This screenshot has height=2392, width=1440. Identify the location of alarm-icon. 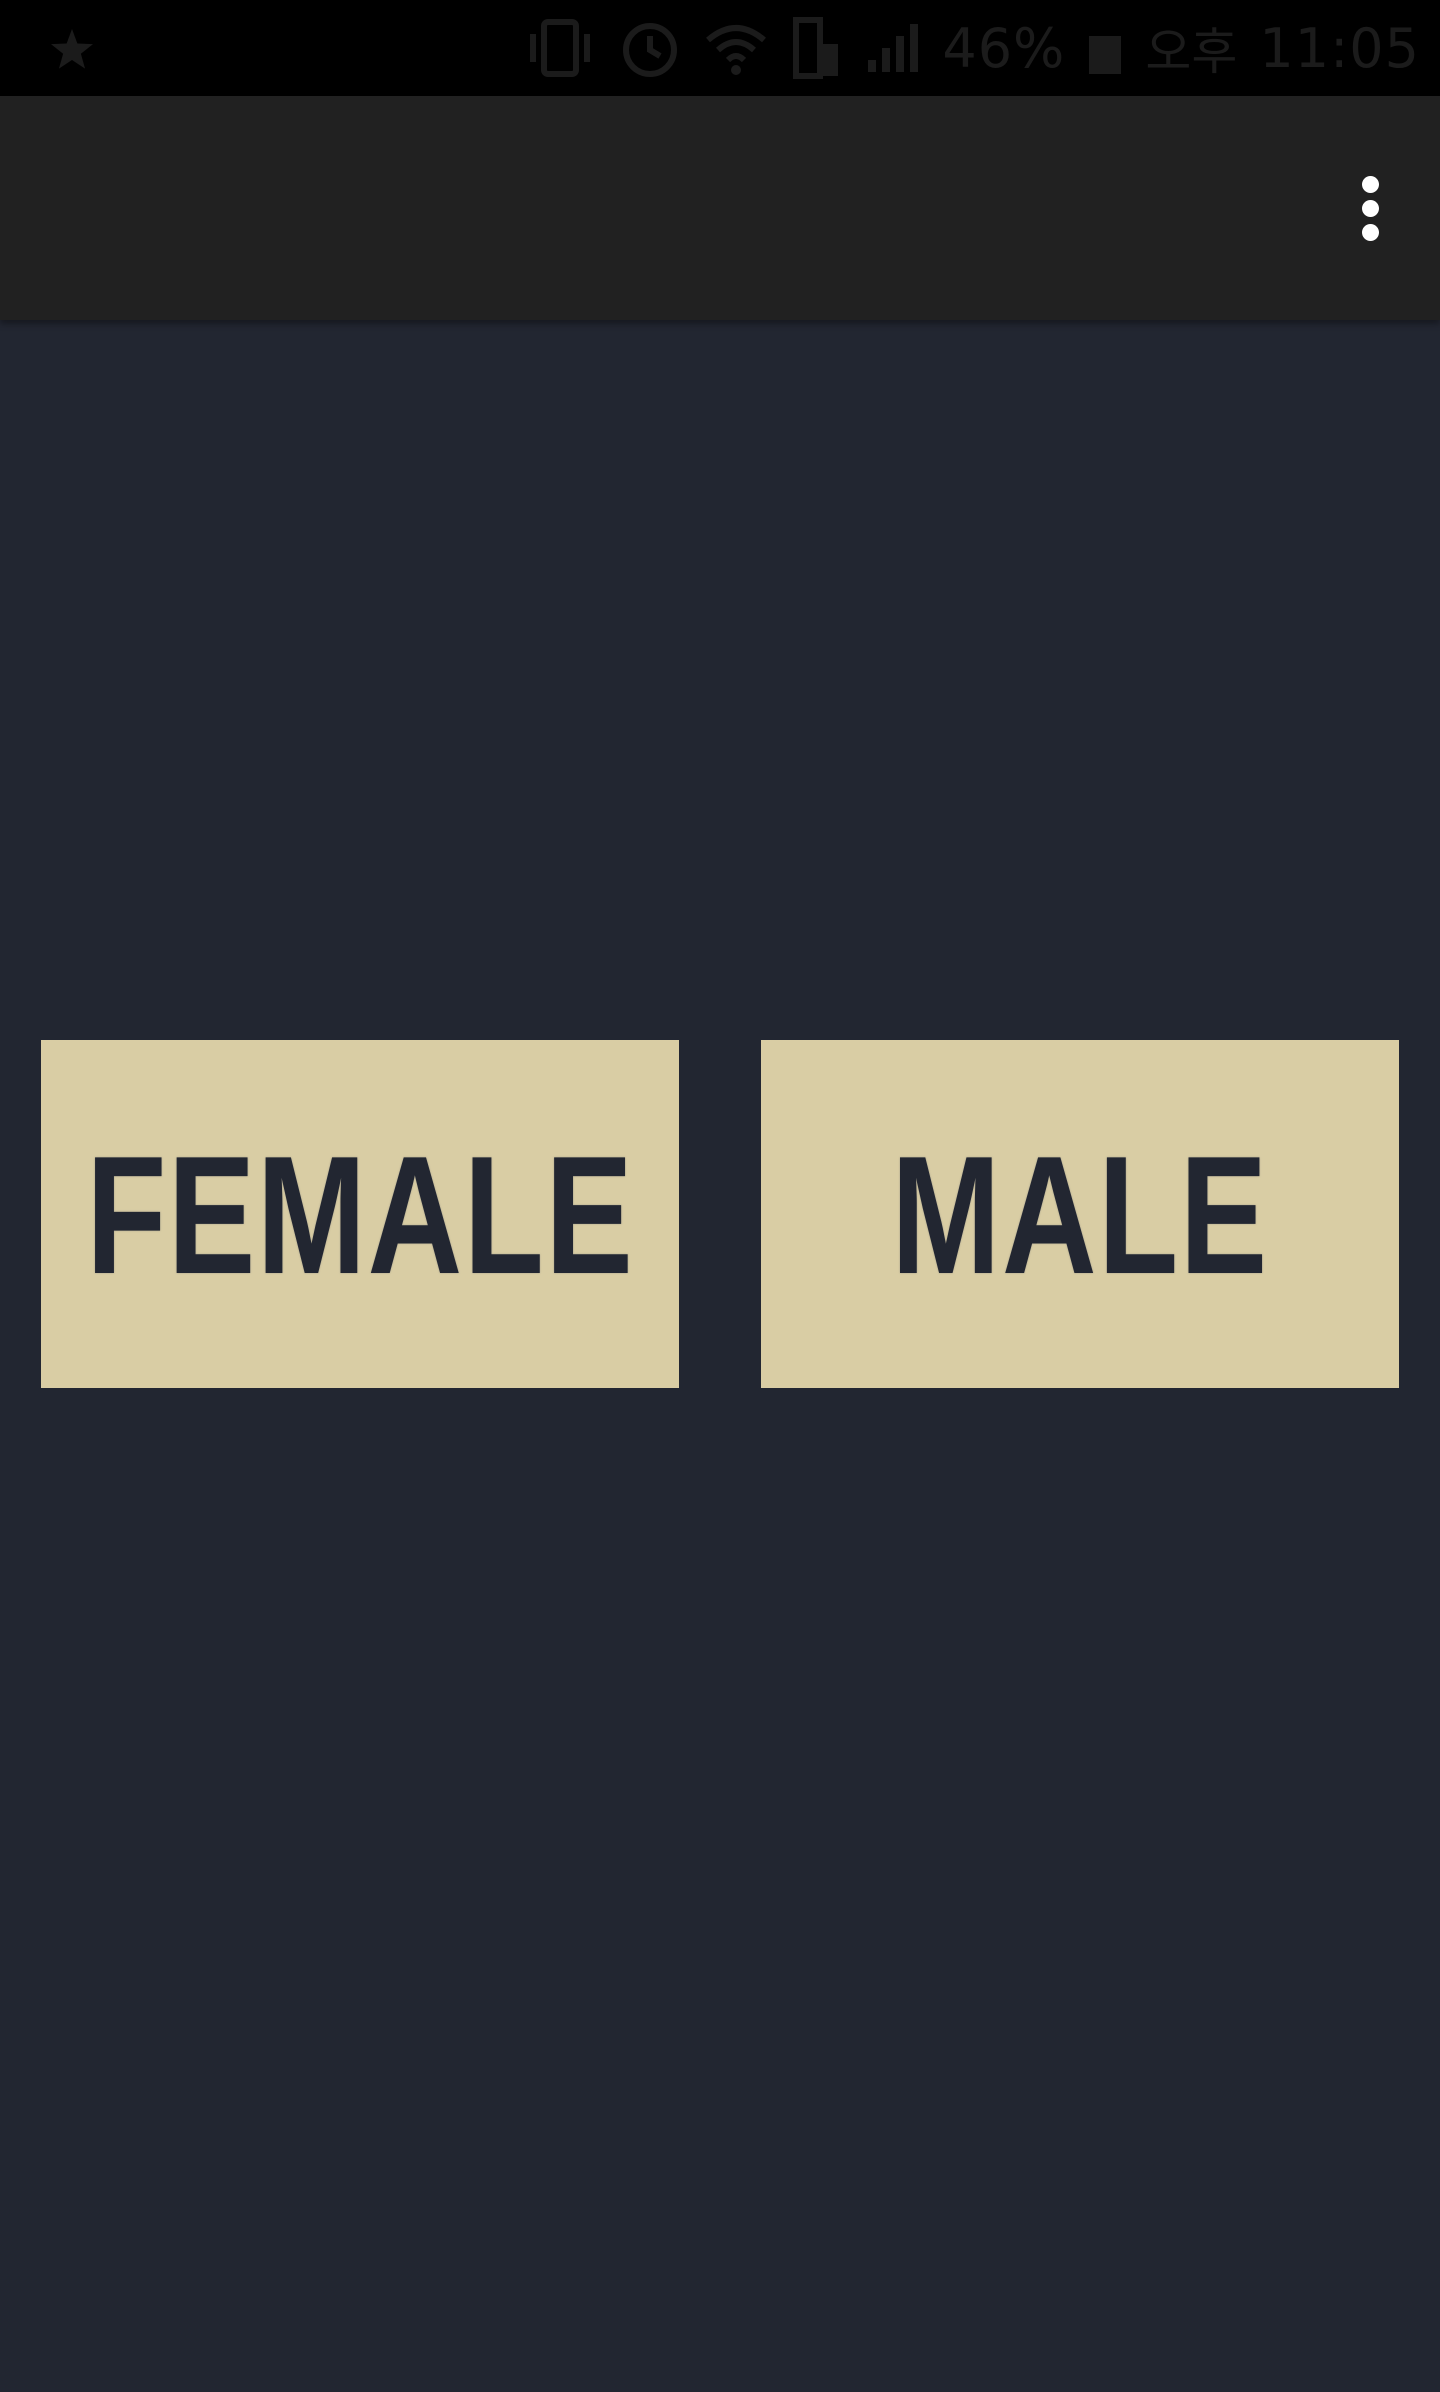
(650, 50).